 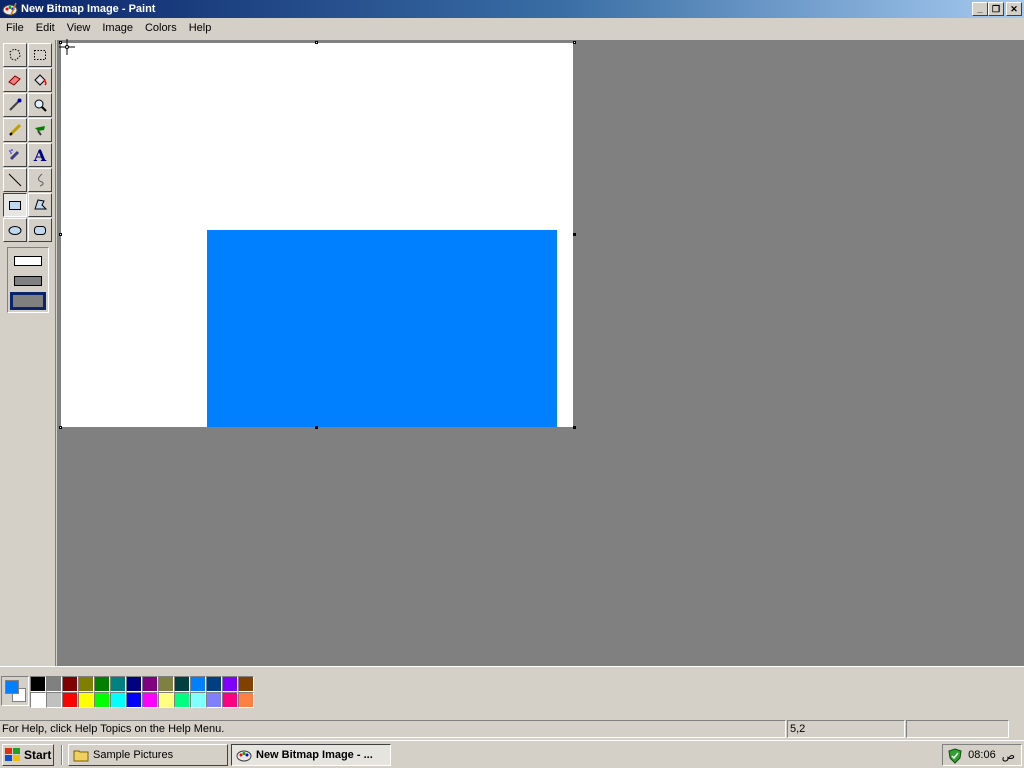 What do you see at coordinates (133, 755) in the screenshot?
I see `task-label: Sample Pictures` at bounding box center [133, 755].